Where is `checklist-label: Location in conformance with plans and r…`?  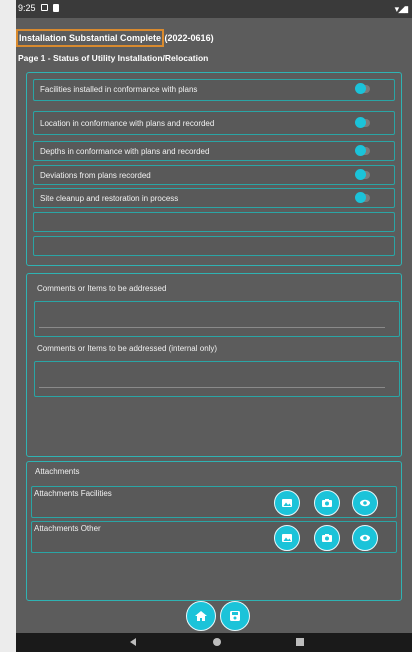 checklist-label: Location in conformance with plans and r… is located at coordinates (127, 123).